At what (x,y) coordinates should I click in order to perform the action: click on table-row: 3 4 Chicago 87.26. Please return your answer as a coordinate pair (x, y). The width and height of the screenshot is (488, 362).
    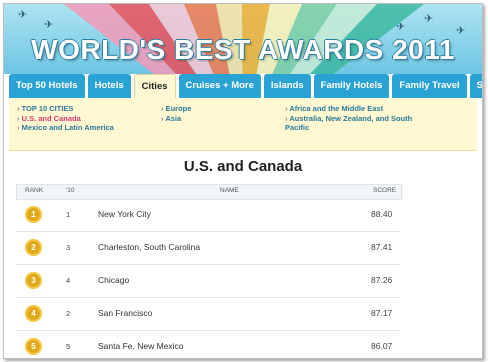
    Looking at the image, I should click on (208, 281).